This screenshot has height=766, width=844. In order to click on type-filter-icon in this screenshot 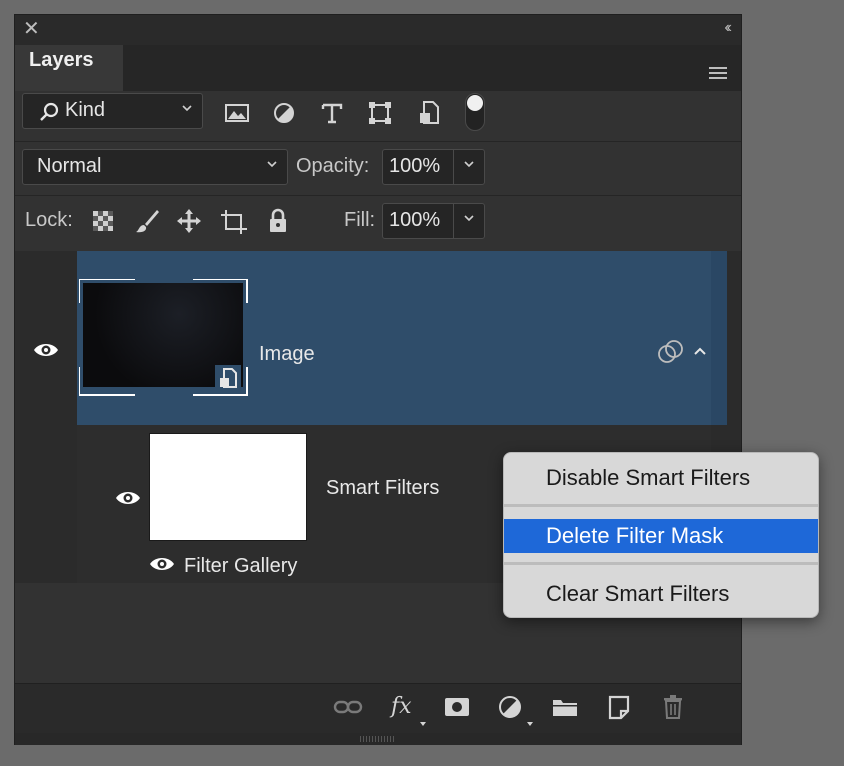, I will do `click(332, 113)`.